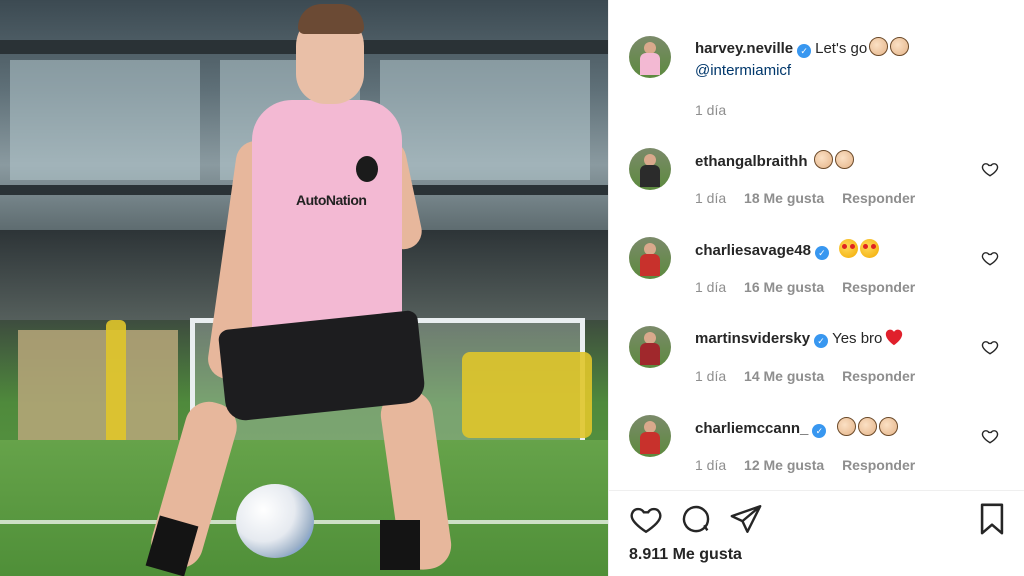  What do you see at coordinates (784, 376) in the screenshot?
I see `comment-likes: 14 Me gusta` at bounding box center [784, 376].